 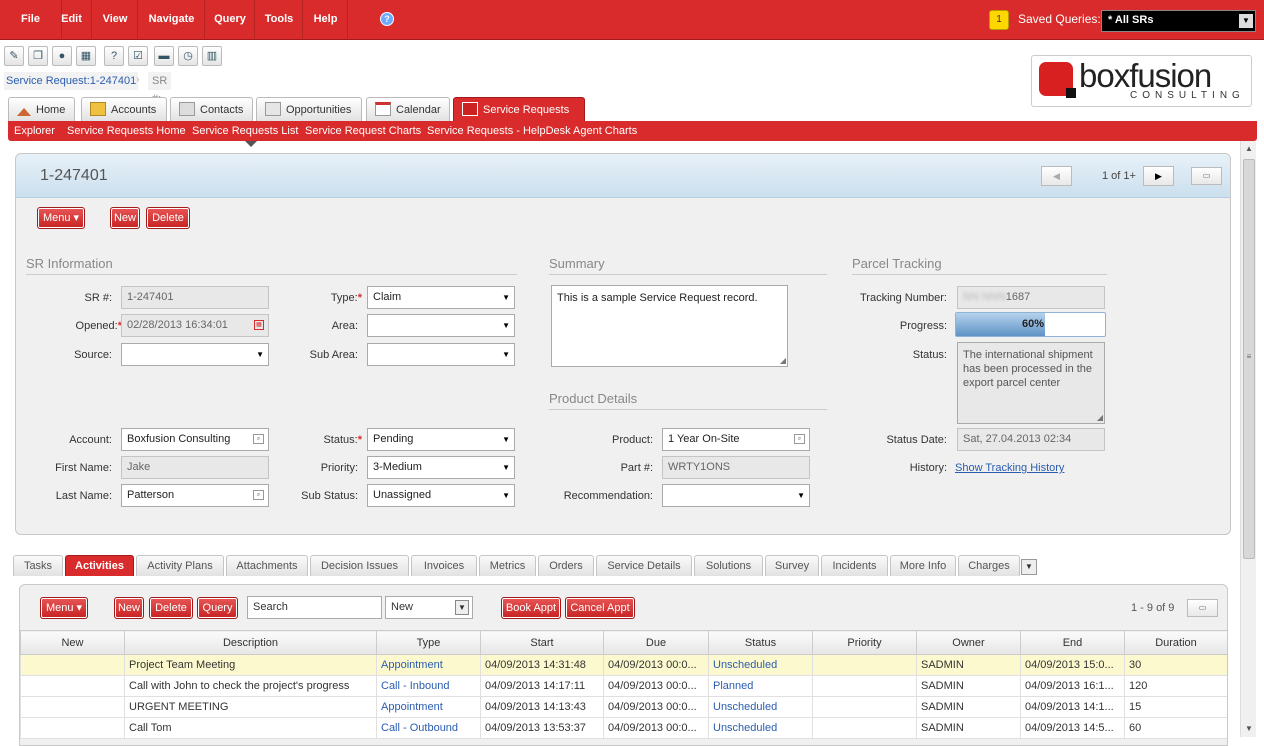 What do you see at coordinates (531, 608) in the screenshot?
I see `book-appt-button: Book Appt` at bounding box center [531, 608].